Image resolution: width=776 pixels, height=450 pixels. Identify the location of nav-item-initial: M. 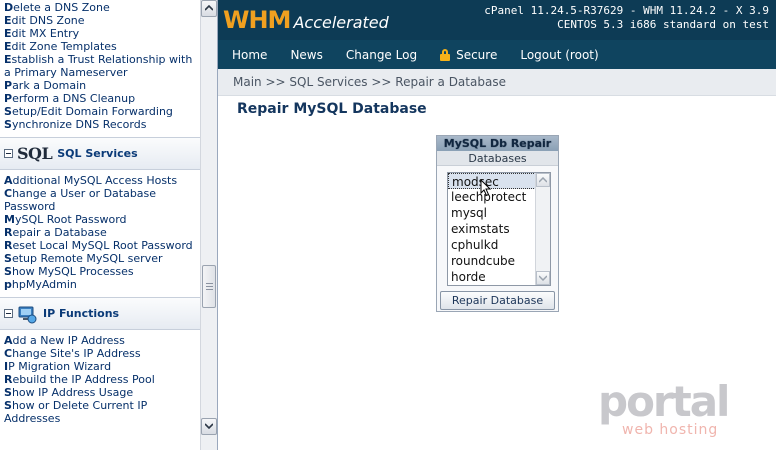
(9, 219).